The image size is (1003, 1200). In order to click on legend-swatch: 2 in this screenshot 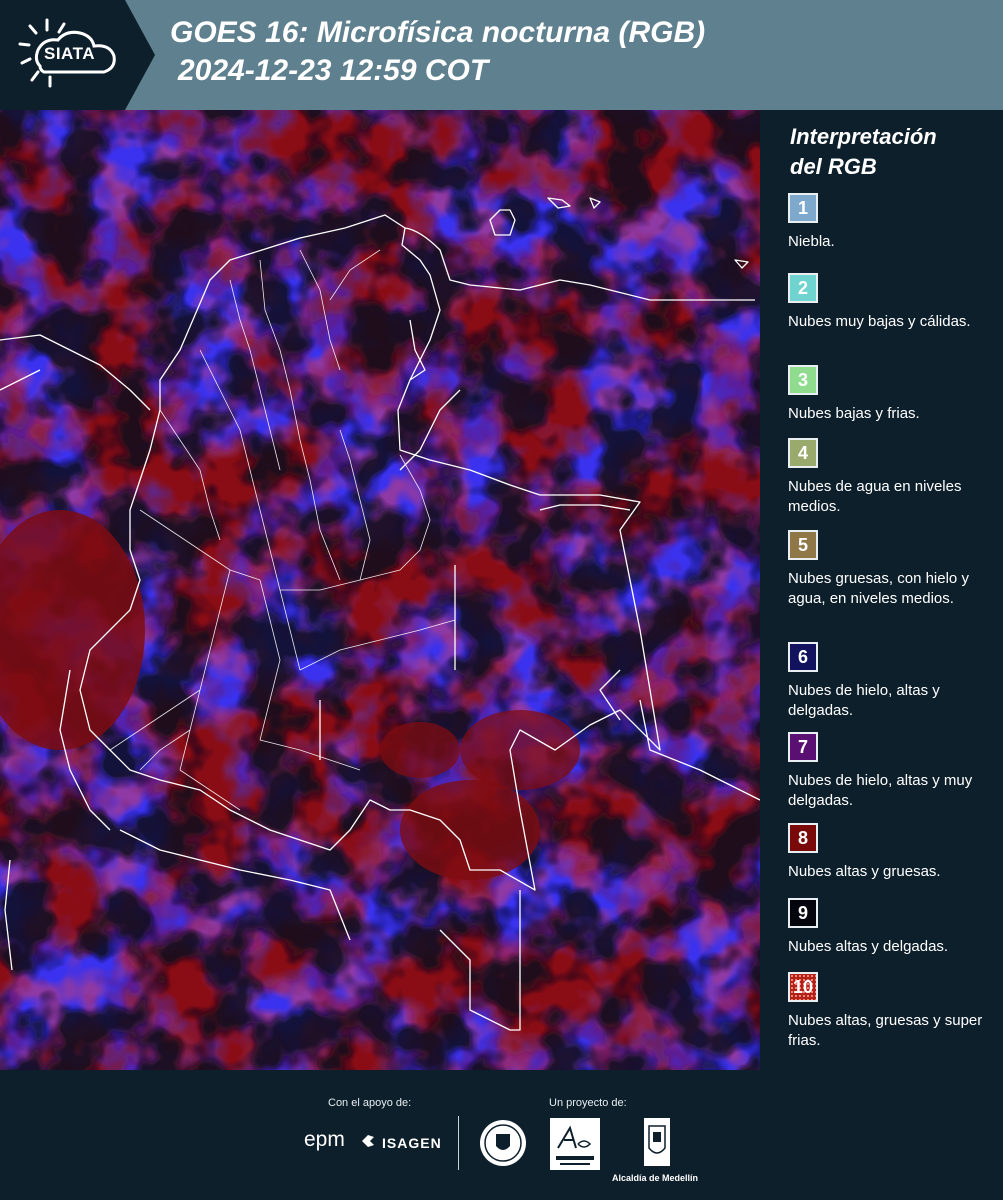, I will do `click(803, 288)`.